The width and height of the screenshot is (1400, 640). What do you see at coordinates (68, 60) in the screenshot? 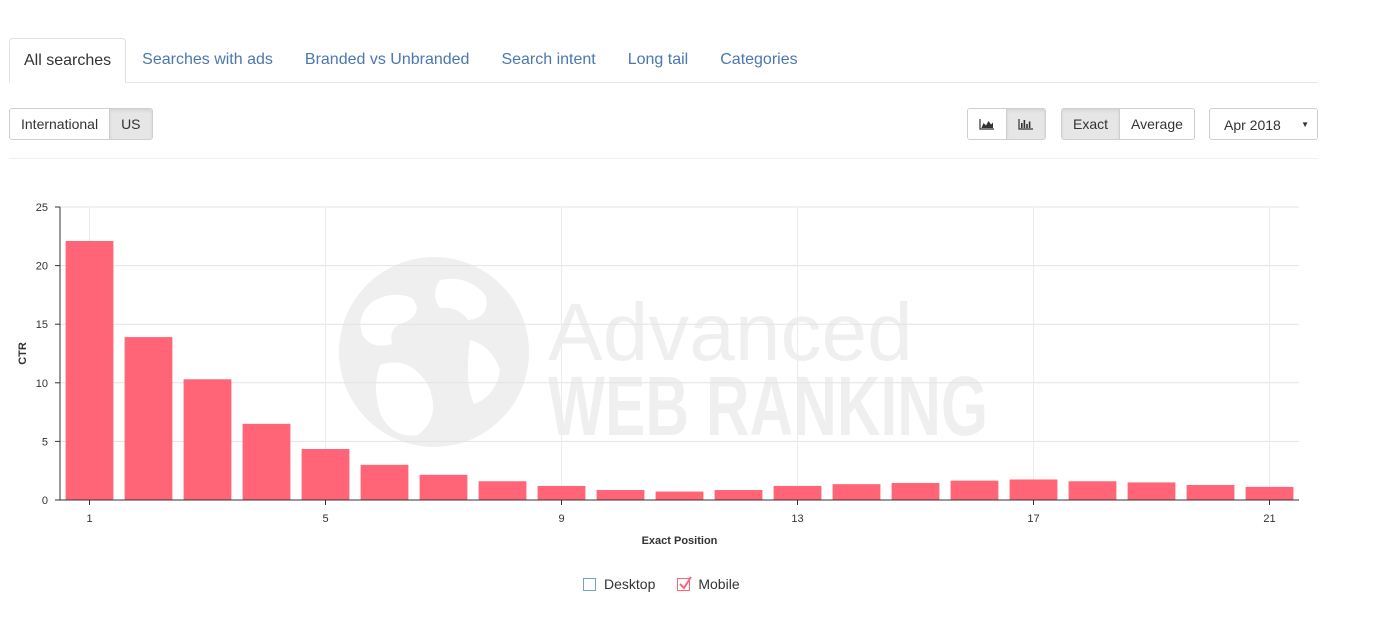
I see `tab-all-searches: All searches` at bounding box center [68, 60].